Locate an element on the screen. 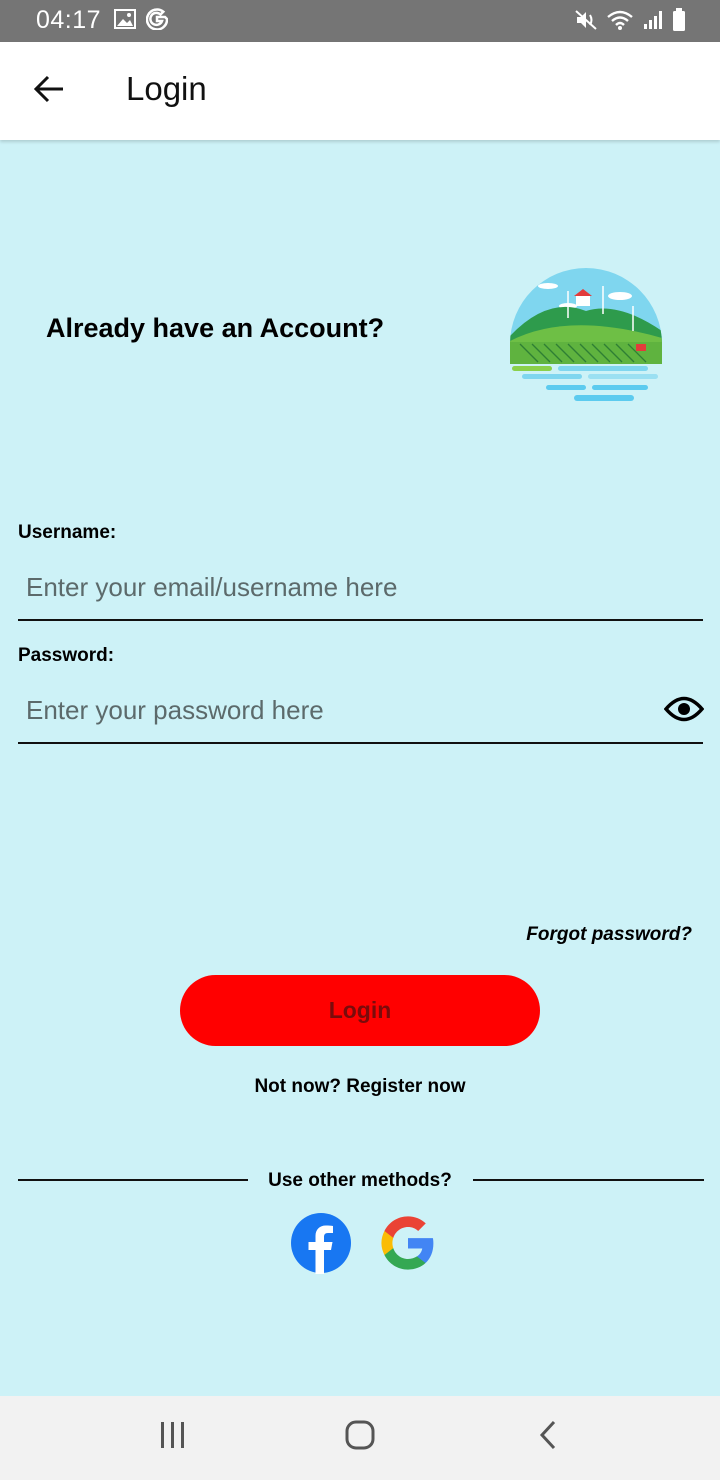  facebook-icon is located at coordinates (321, 1245).